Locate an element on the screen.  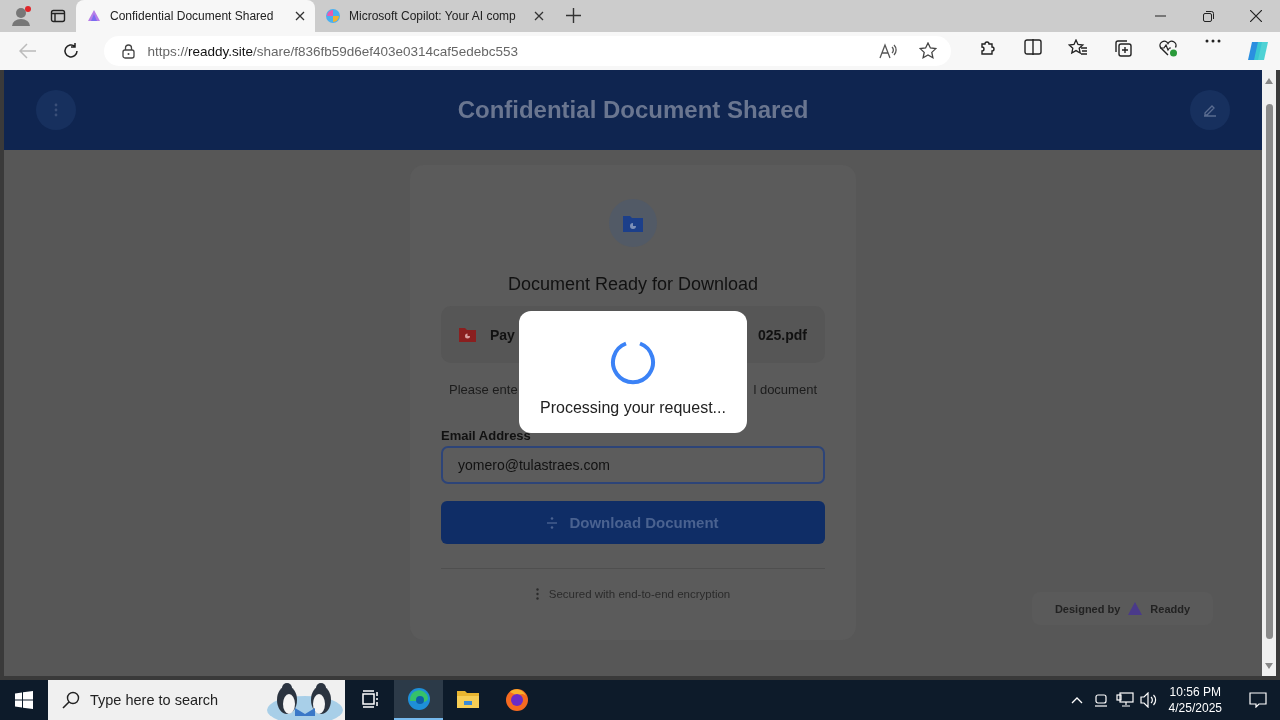
email-label: Email Address is located at coordinates (486, 435).